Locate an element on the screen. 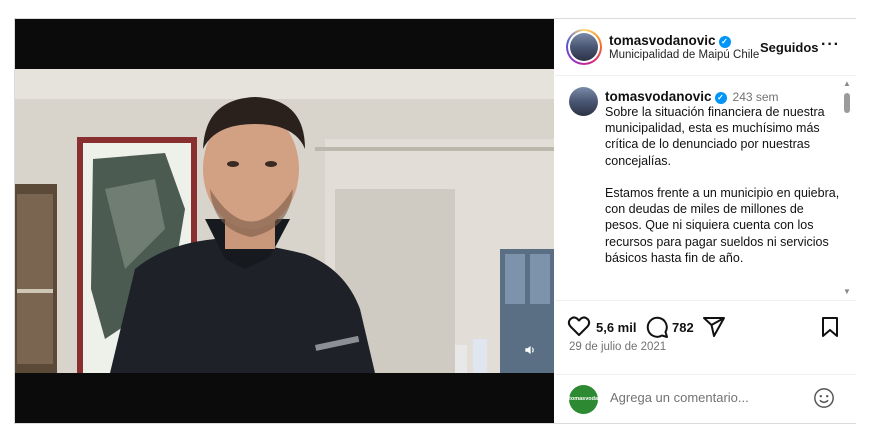 Image resolution: width=872 pixels, height=448 pixels. avatar is located at coordinates (584, 47).